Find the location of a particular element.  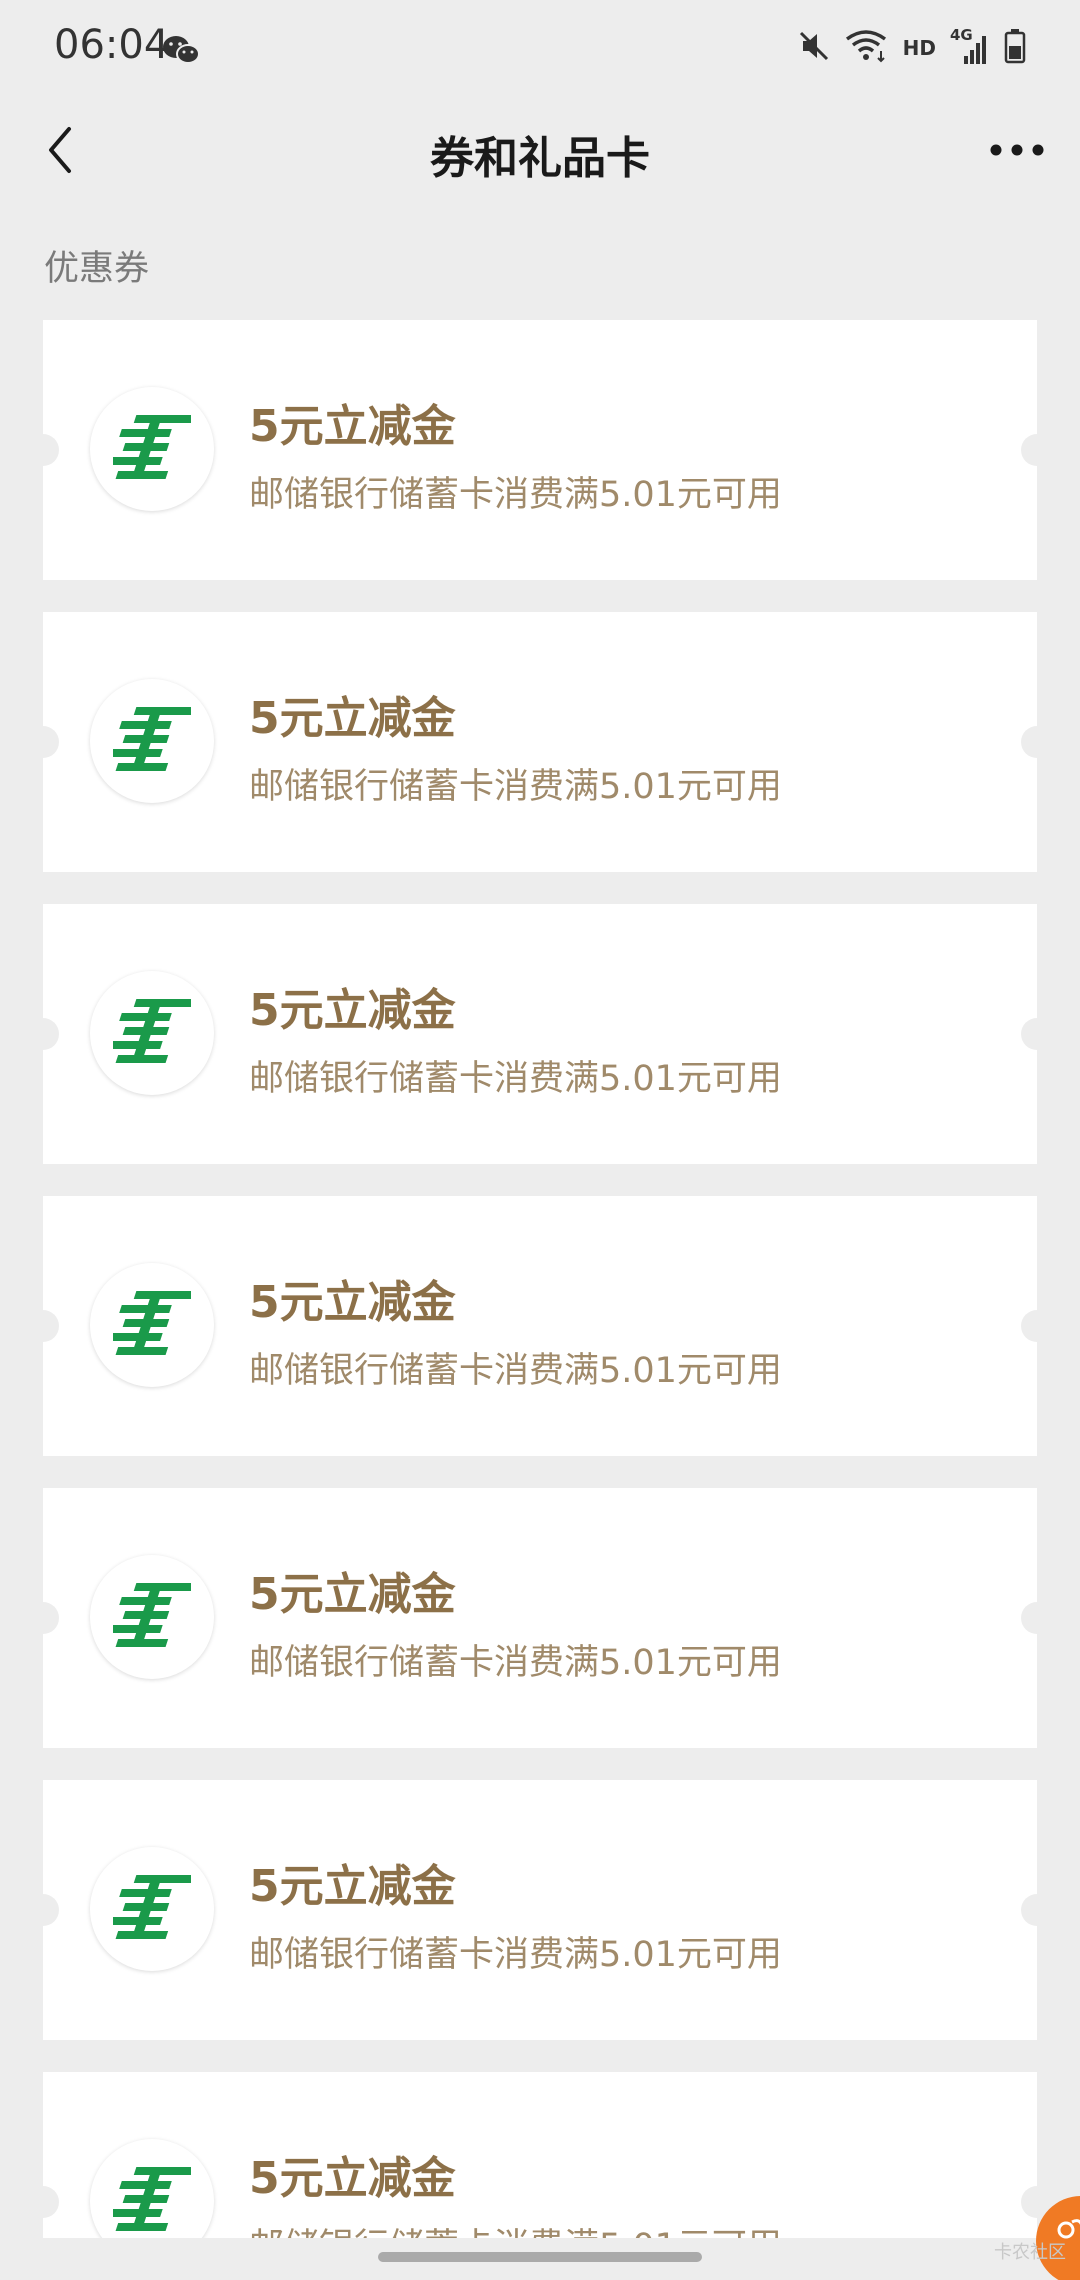

more-dots-icon is located at coordinates (1017, 150).